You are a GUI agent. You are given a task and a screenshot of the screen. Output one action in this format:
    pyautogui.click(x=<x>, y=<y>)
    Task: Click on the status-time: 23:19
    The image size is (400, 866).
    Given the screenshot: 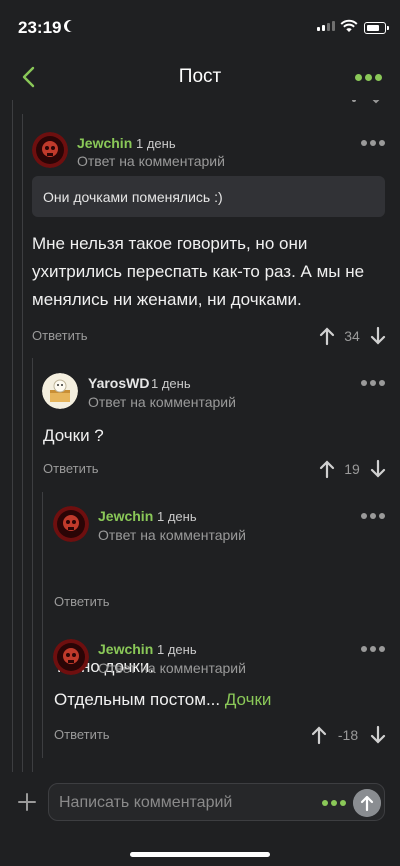 What is the action you would take?
    pyautogui.click(x=40, y=27)
    